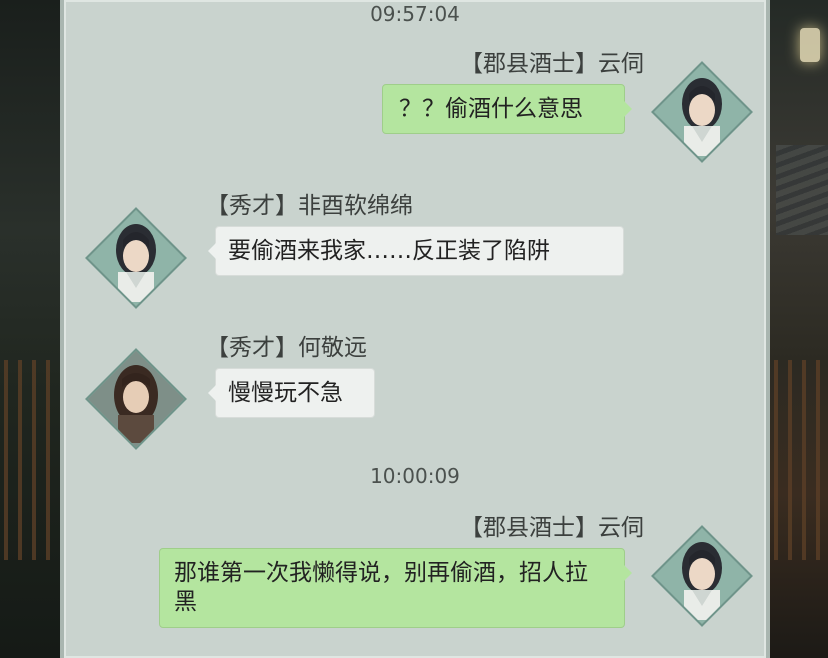  What do you see at coordinates (799, 329) in the screenshot?
I see `game-scene-right` at bounding box center [799, 329].